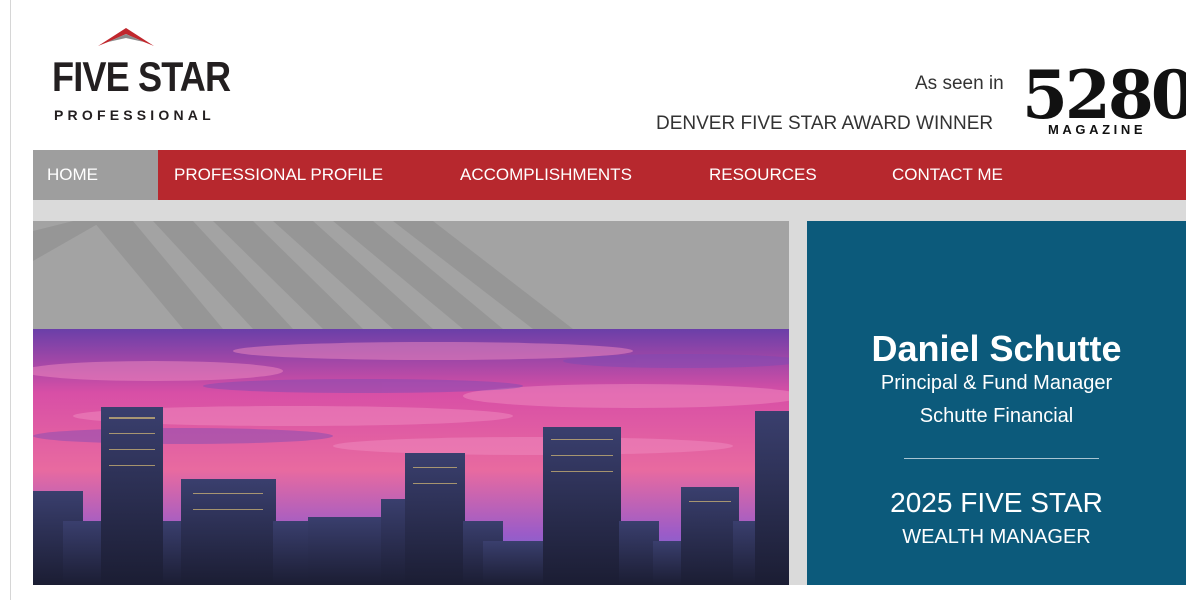  What do you see at coordinates (278, 175) in the screenshot?
I see `nav-professional-profile: PROFESSIONAL PROFILE` at bounding box center [278, 175].